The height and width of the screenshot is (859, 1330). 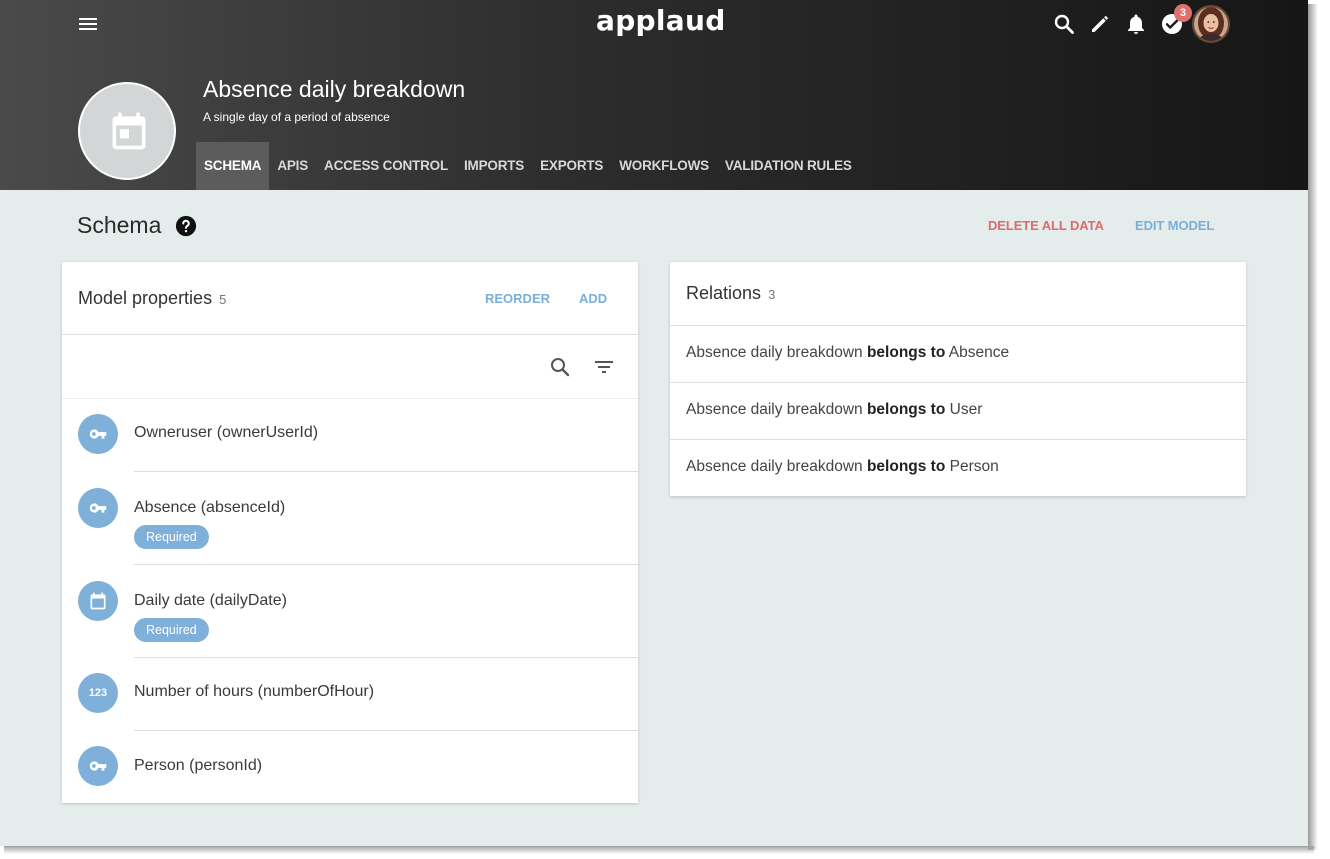 I want to click on number-icon: 123, so click(x=98, y=693).